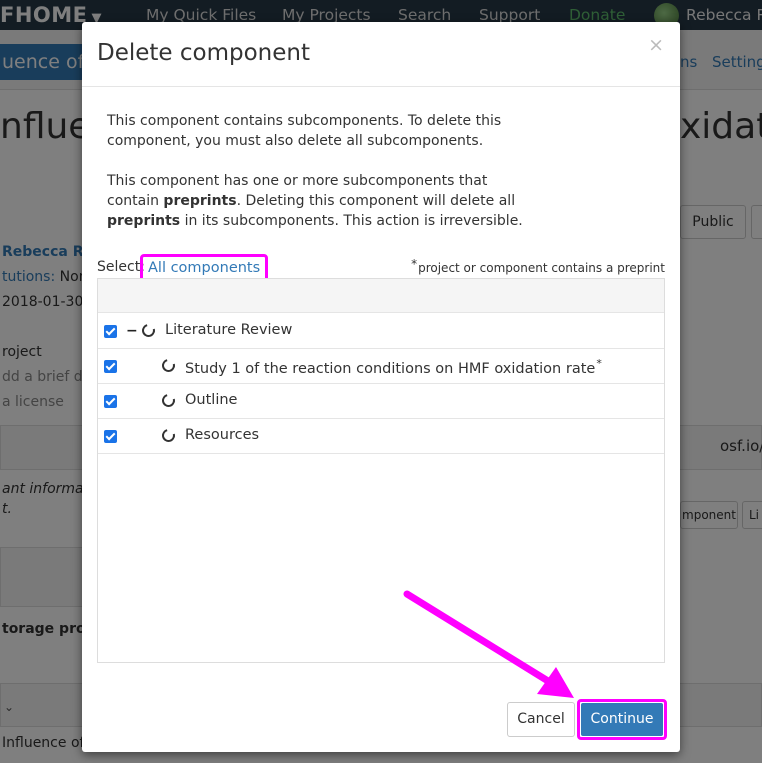 Image resolution: width=762 pixels, height=763 pixels. What do you see at coordinates (211, 400) in the screenshot?
I see `tree-row-label: Outline` at bounding box center [211, 400].